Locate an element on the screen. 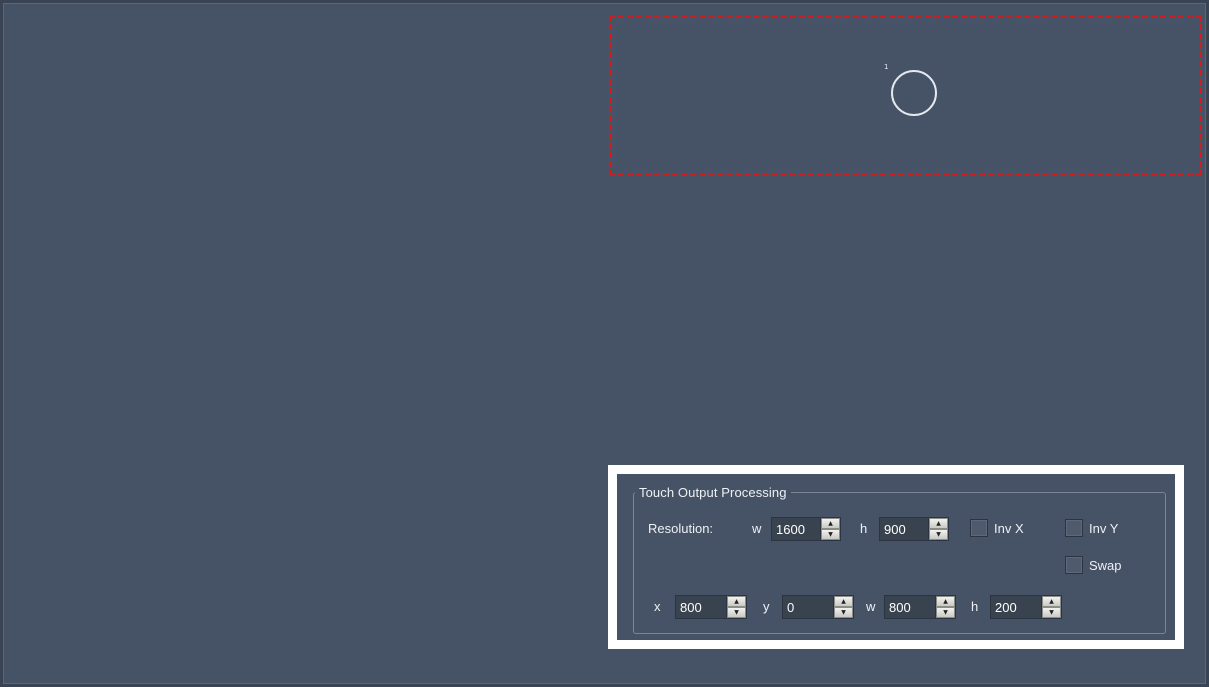  region-h-stepper: ▲ ▼ is located at coordinates (1026, 607).